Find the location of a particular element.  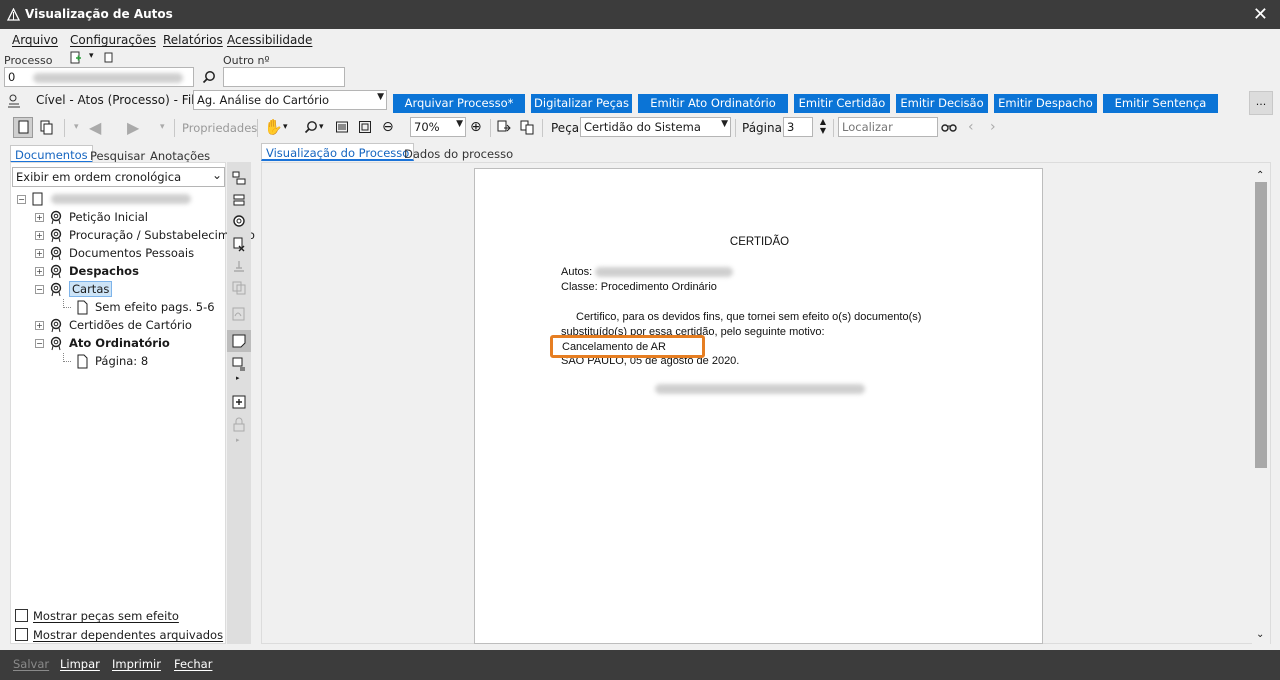

processo-label: Processo is located at coordinates (28, 60).